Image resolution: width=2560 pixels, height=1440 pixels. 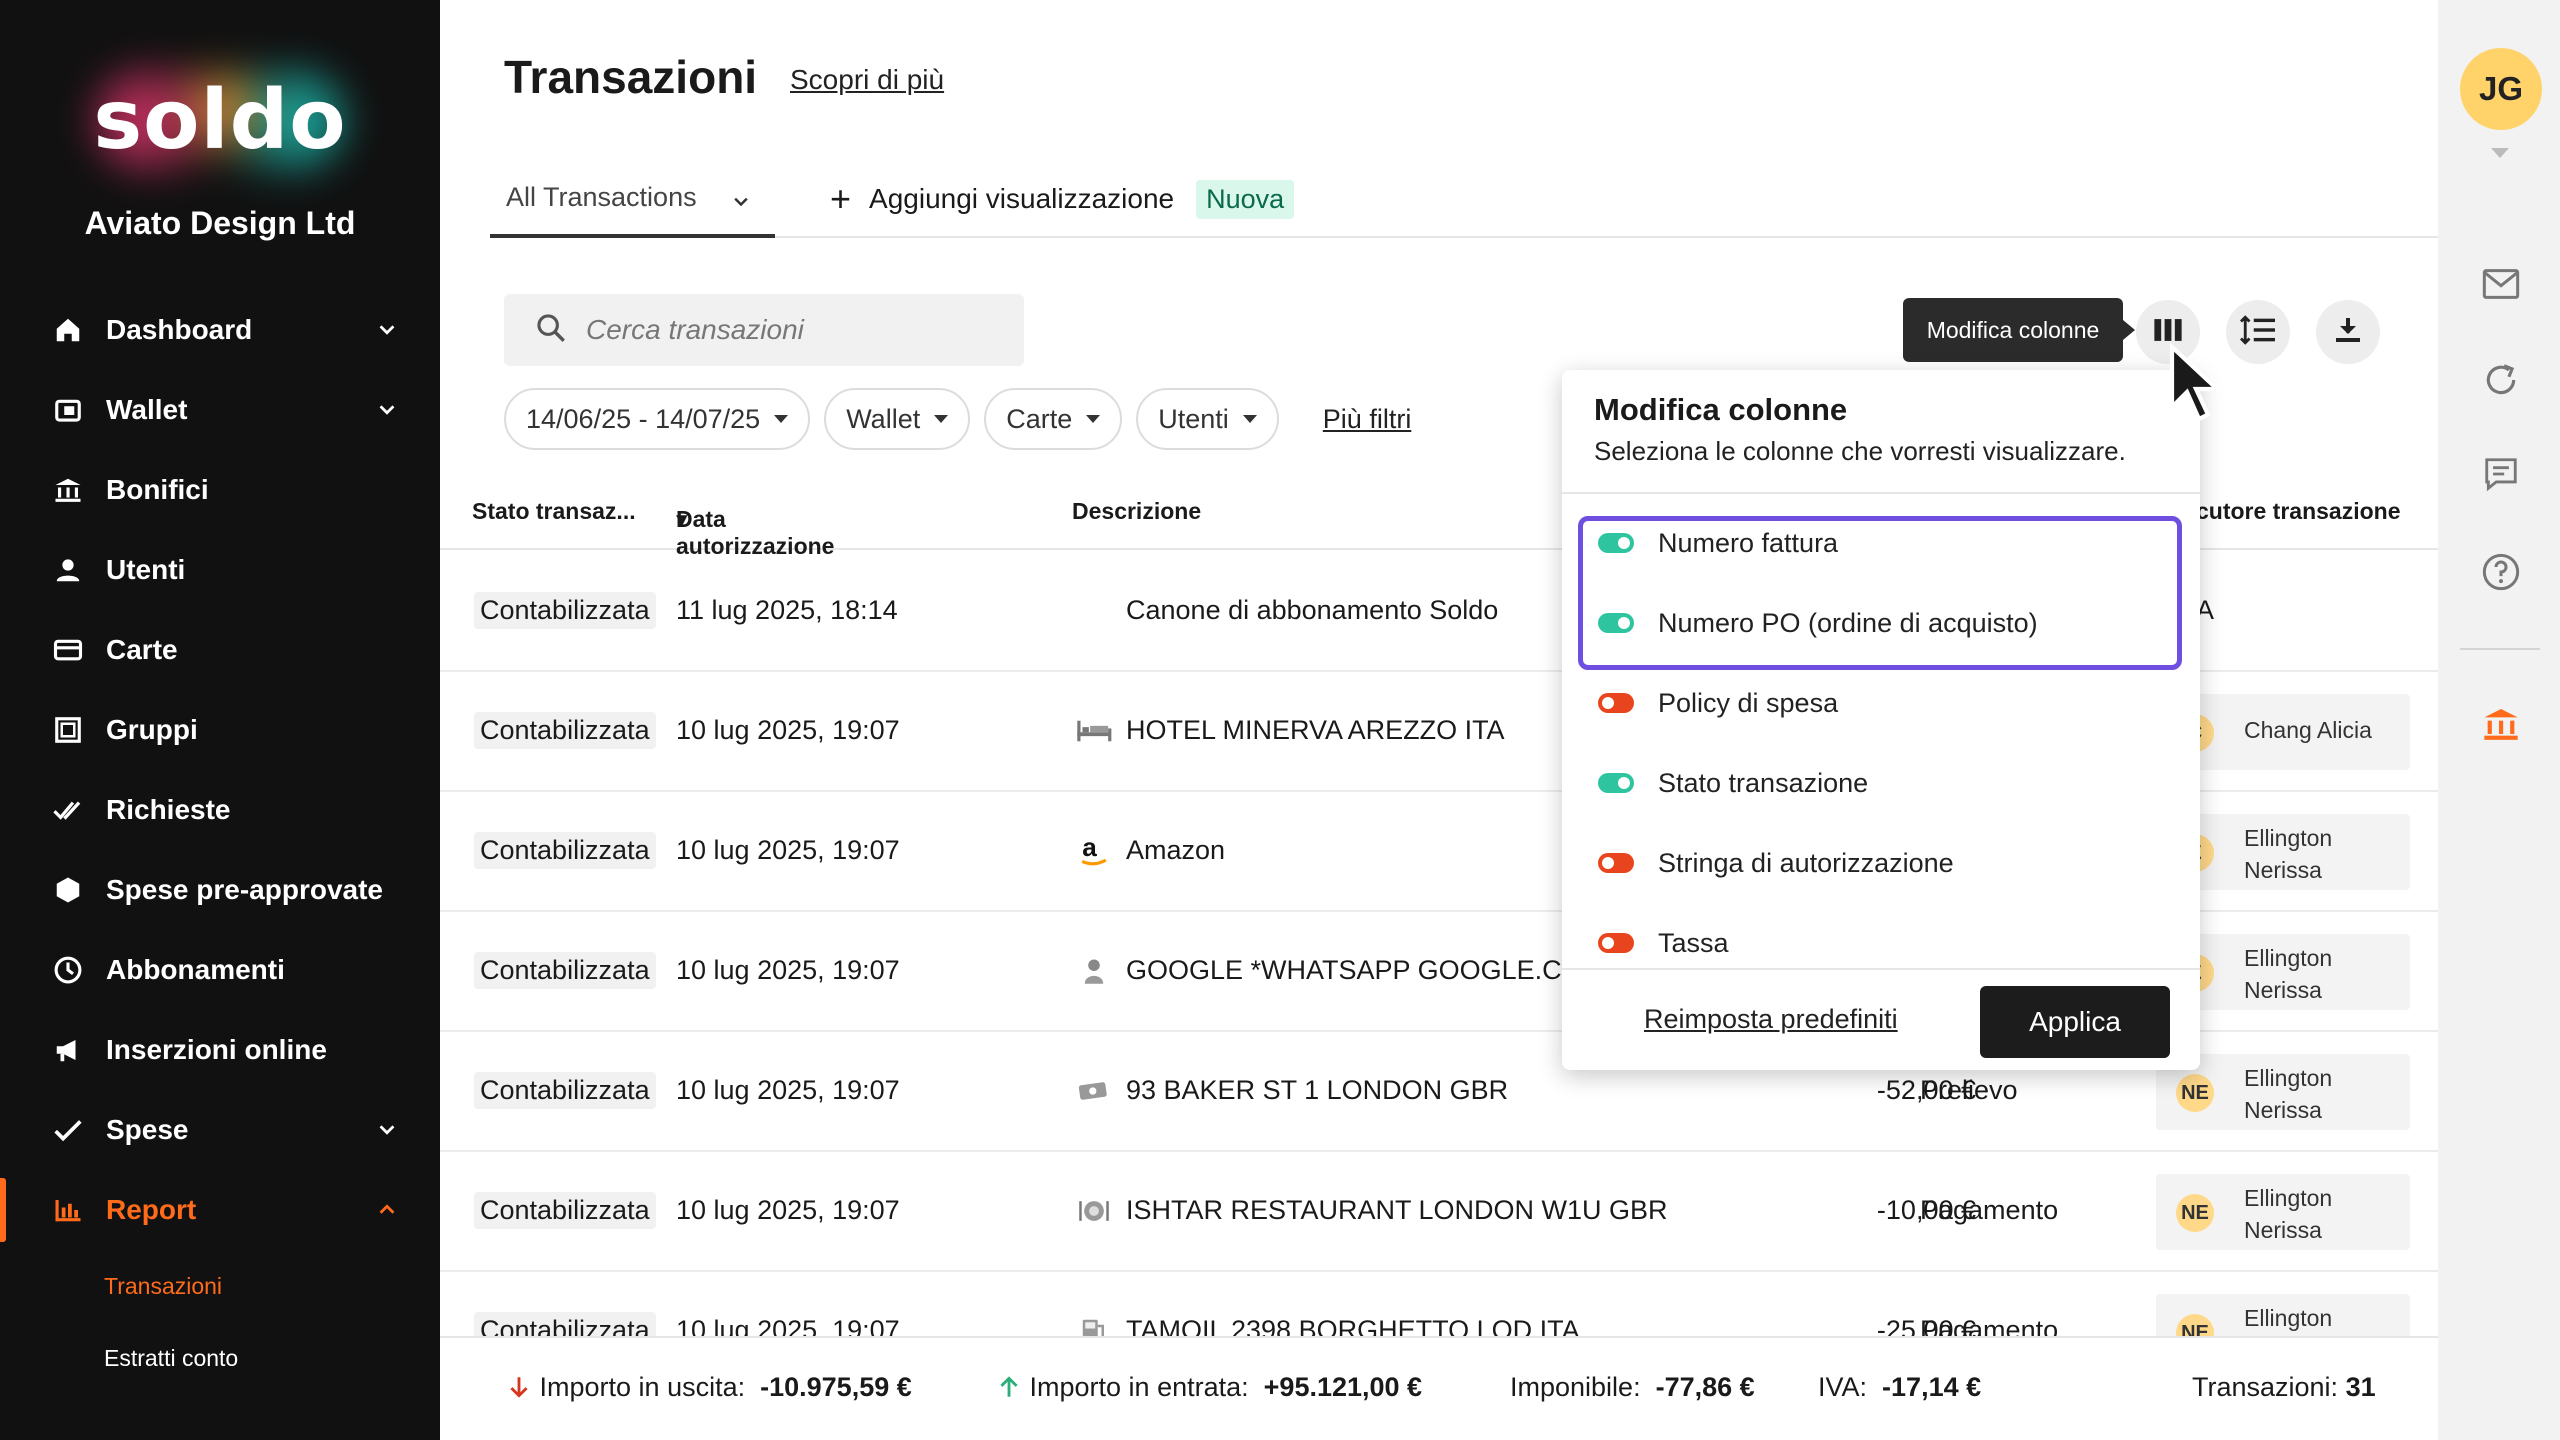 What do you see at coordinates (220, 650) in the screenshot?
I see `sidebar-item-carte: Carte` at bounding box center [220, 650].